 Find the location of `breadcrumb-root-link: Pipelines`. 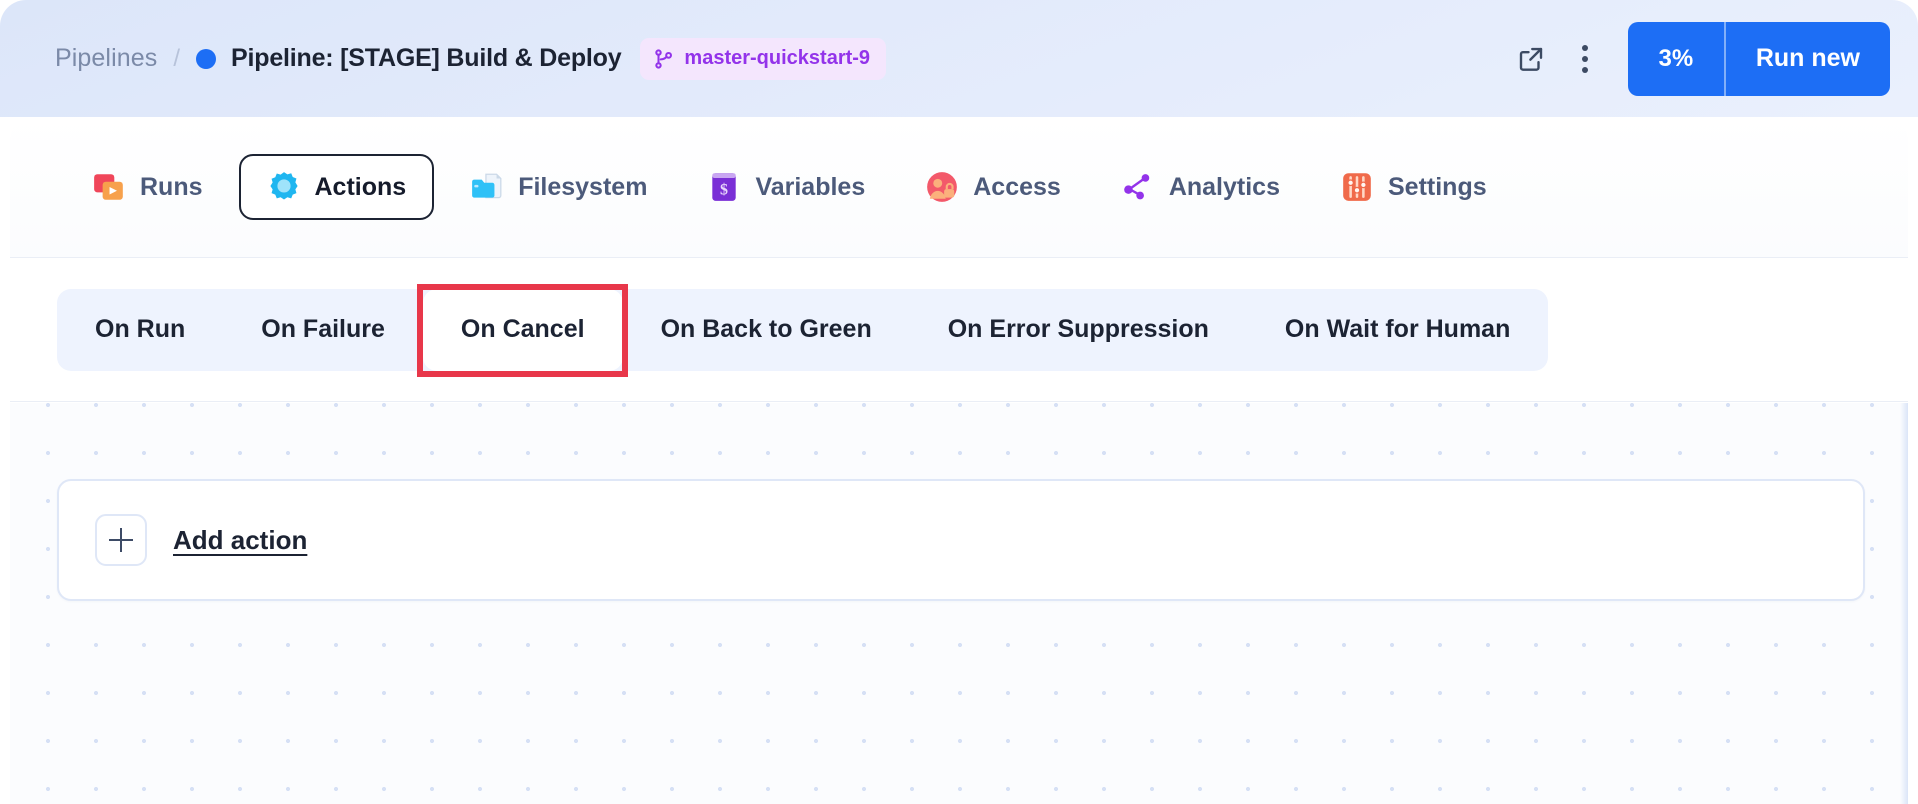

breadcrumb-root-link: Pipelines is located at coordinates (106, 58).